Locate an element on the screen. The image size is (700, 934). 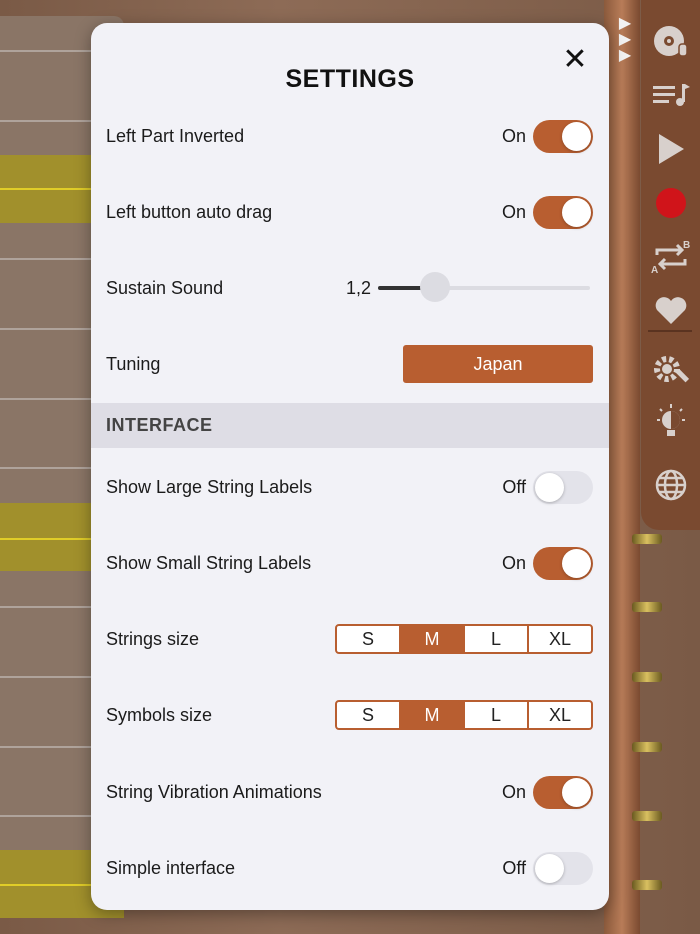
symbols-size-option-m: M is located at coordinates (431, 715).